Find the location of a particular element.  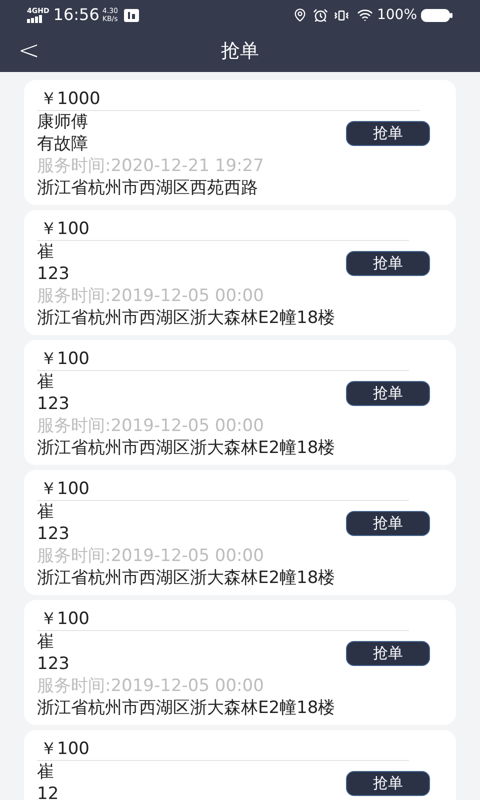

price: ￥1000 is located at coordinates (228, 99).